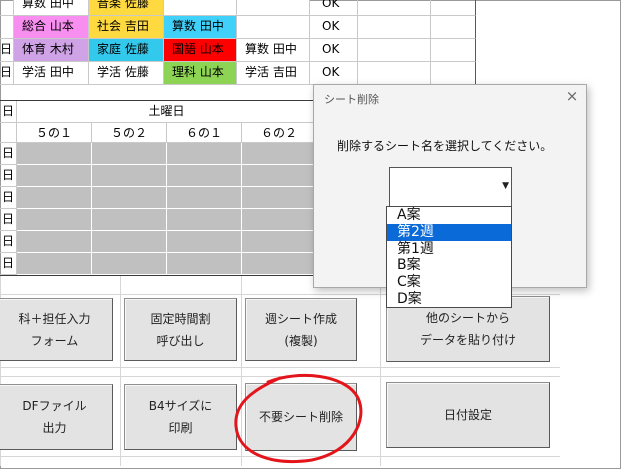 The height and width of the screenshot is (471, 623). Describe the element at coordinates (129, 133) in the screenshot. I see `subcolumn-header: ５の２` at that location.